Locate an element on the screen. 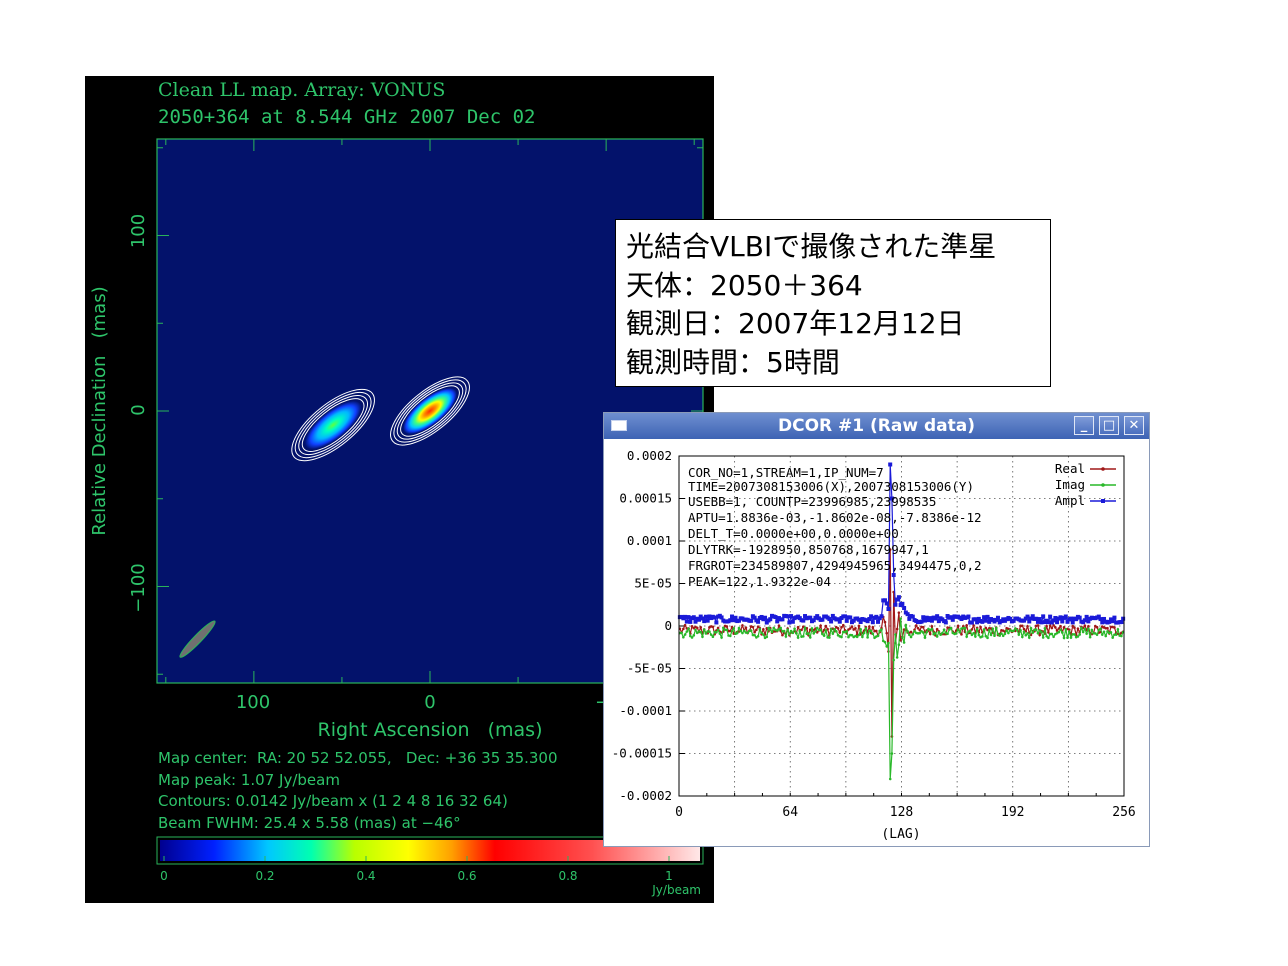  maximize-button: □ is located at coordinates (1109, 425).